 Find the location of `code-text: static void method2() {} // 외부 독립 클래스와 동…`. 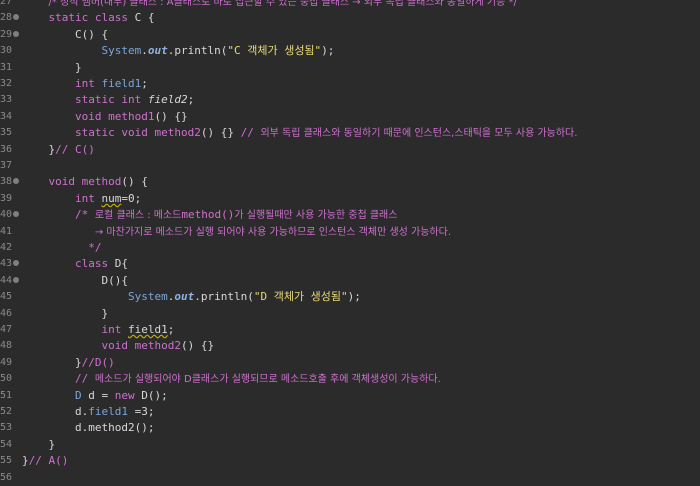

code-text: static void method2() {} // 외부 독립 클래스와 동… is located at coordinates (299, 133).